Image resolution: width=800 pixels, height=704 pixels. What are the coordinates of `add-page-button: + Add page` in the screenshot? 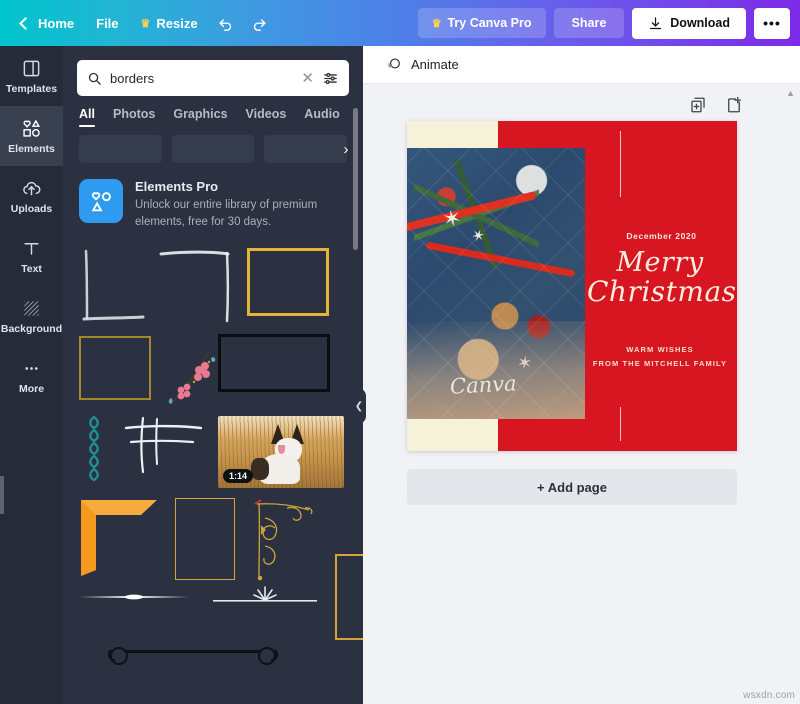 It's located at (572, 487).